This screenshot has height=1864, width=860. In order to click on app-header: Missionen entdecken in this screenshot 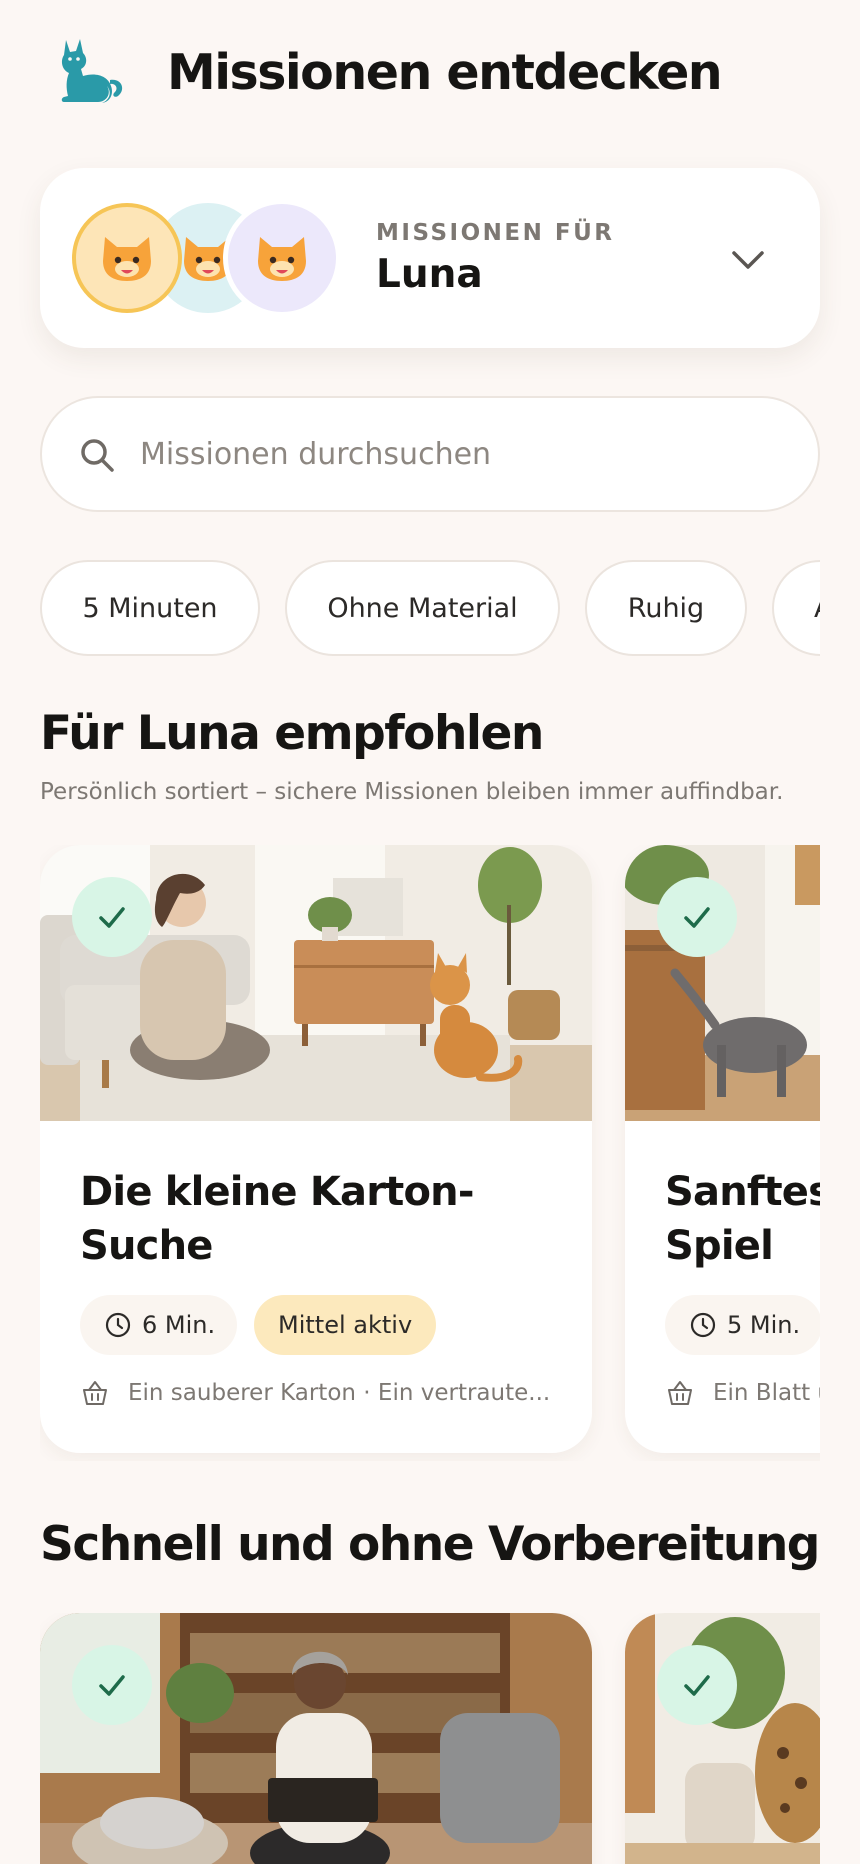, I will do `click(430, 75)`.